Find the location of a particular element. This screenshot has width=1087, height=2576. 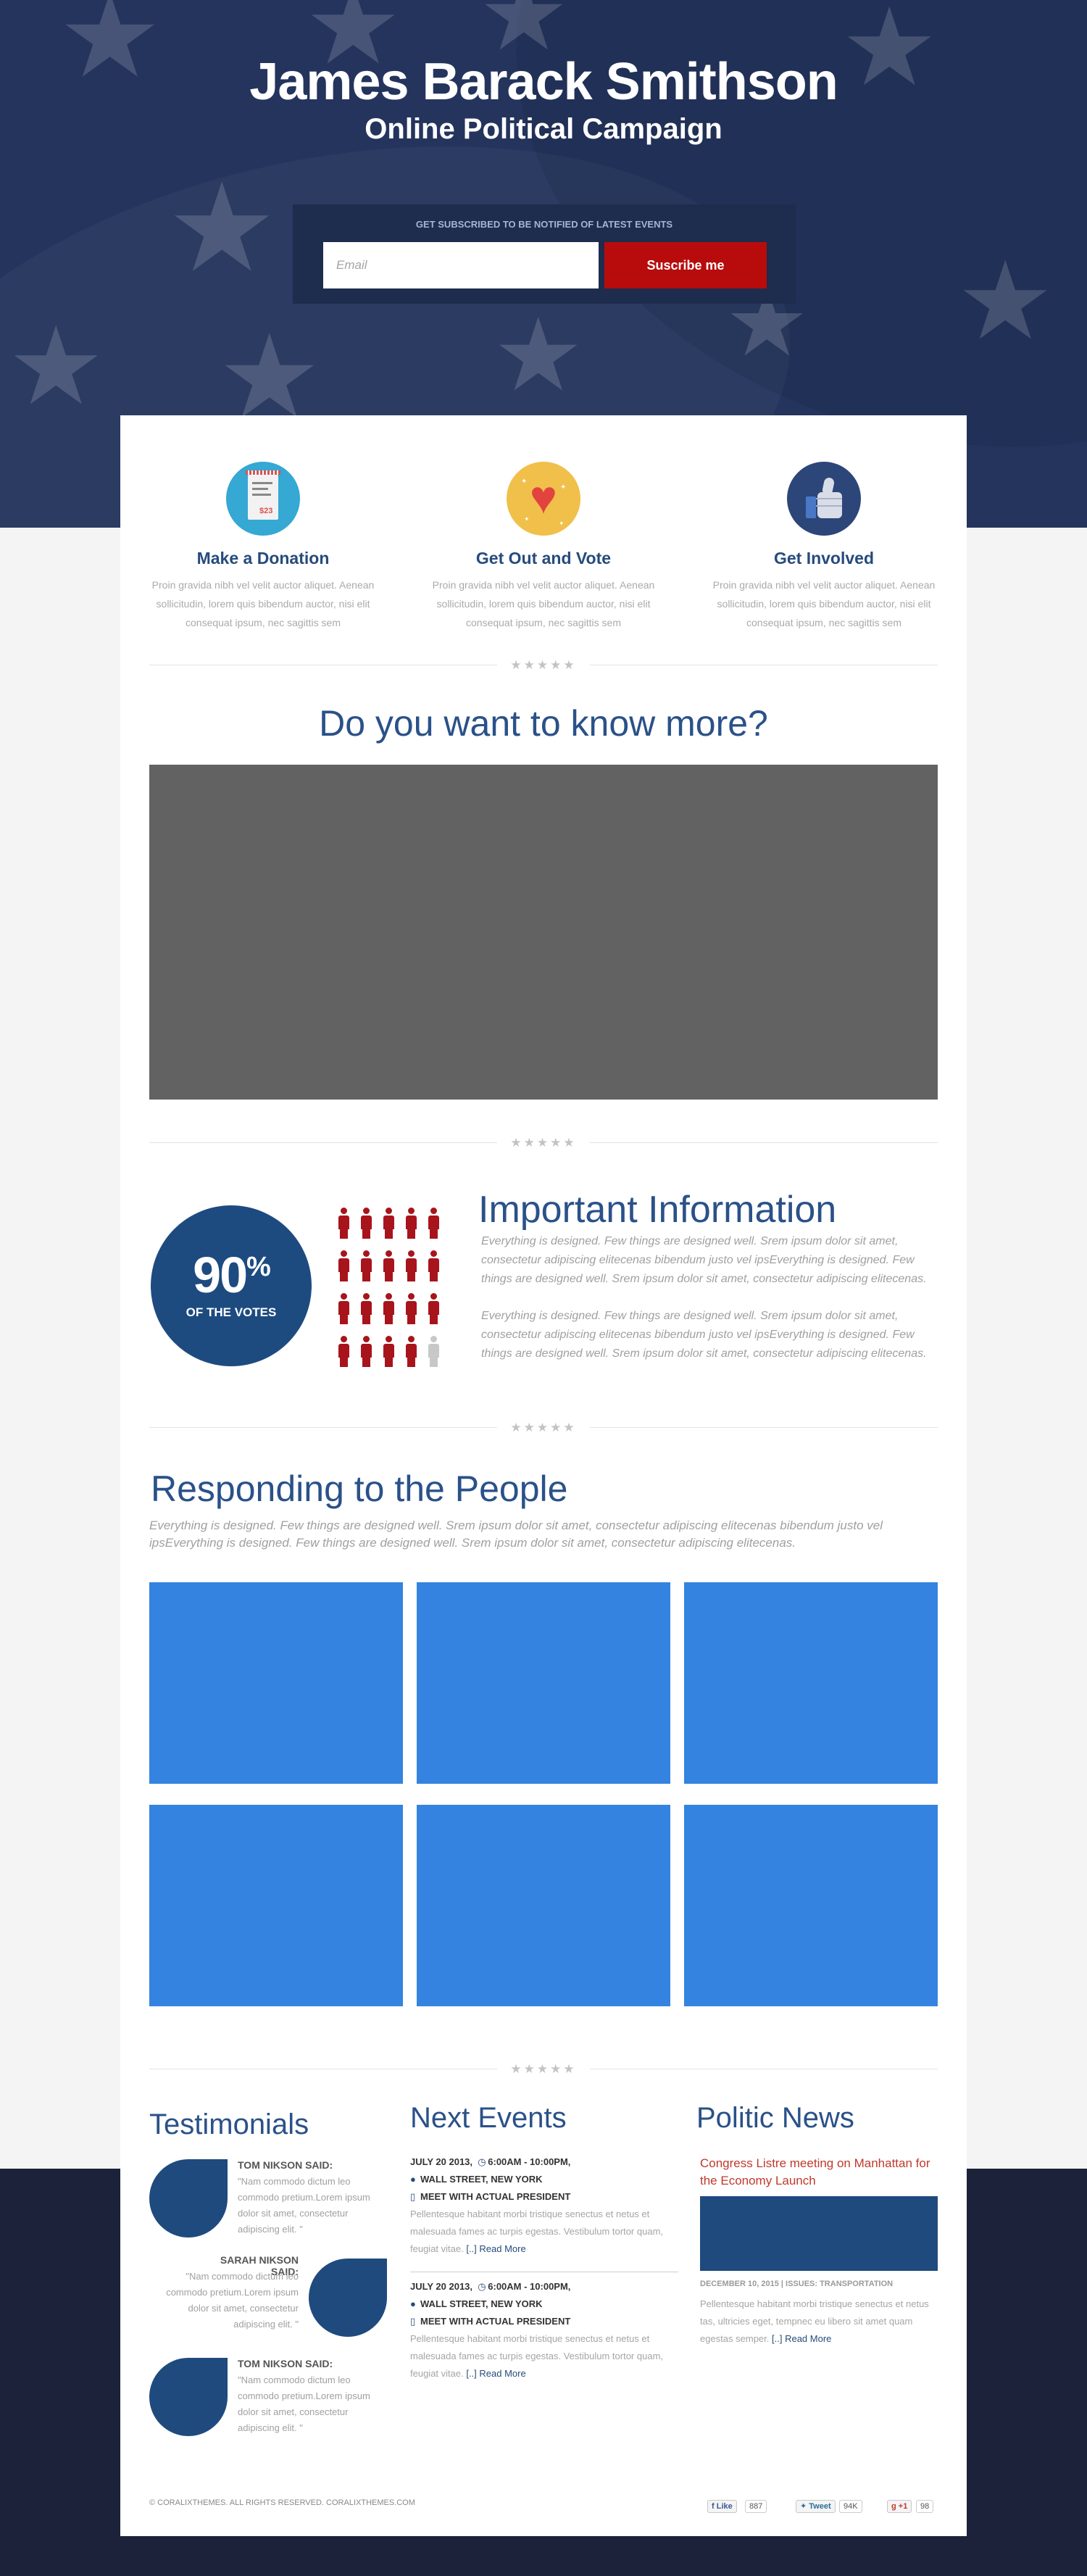

subscribe-button: Suscribe me is located at coordinates (685, 265).